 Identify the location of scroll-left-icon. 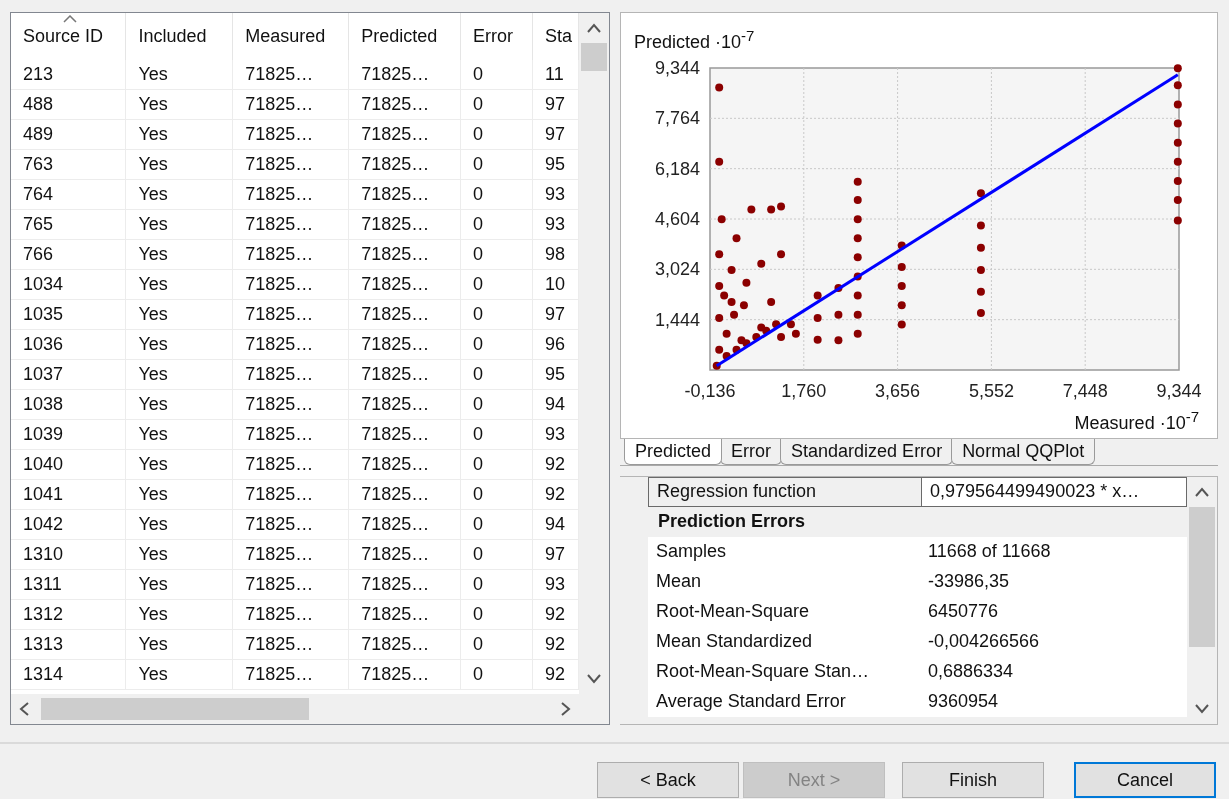
(24, 709).